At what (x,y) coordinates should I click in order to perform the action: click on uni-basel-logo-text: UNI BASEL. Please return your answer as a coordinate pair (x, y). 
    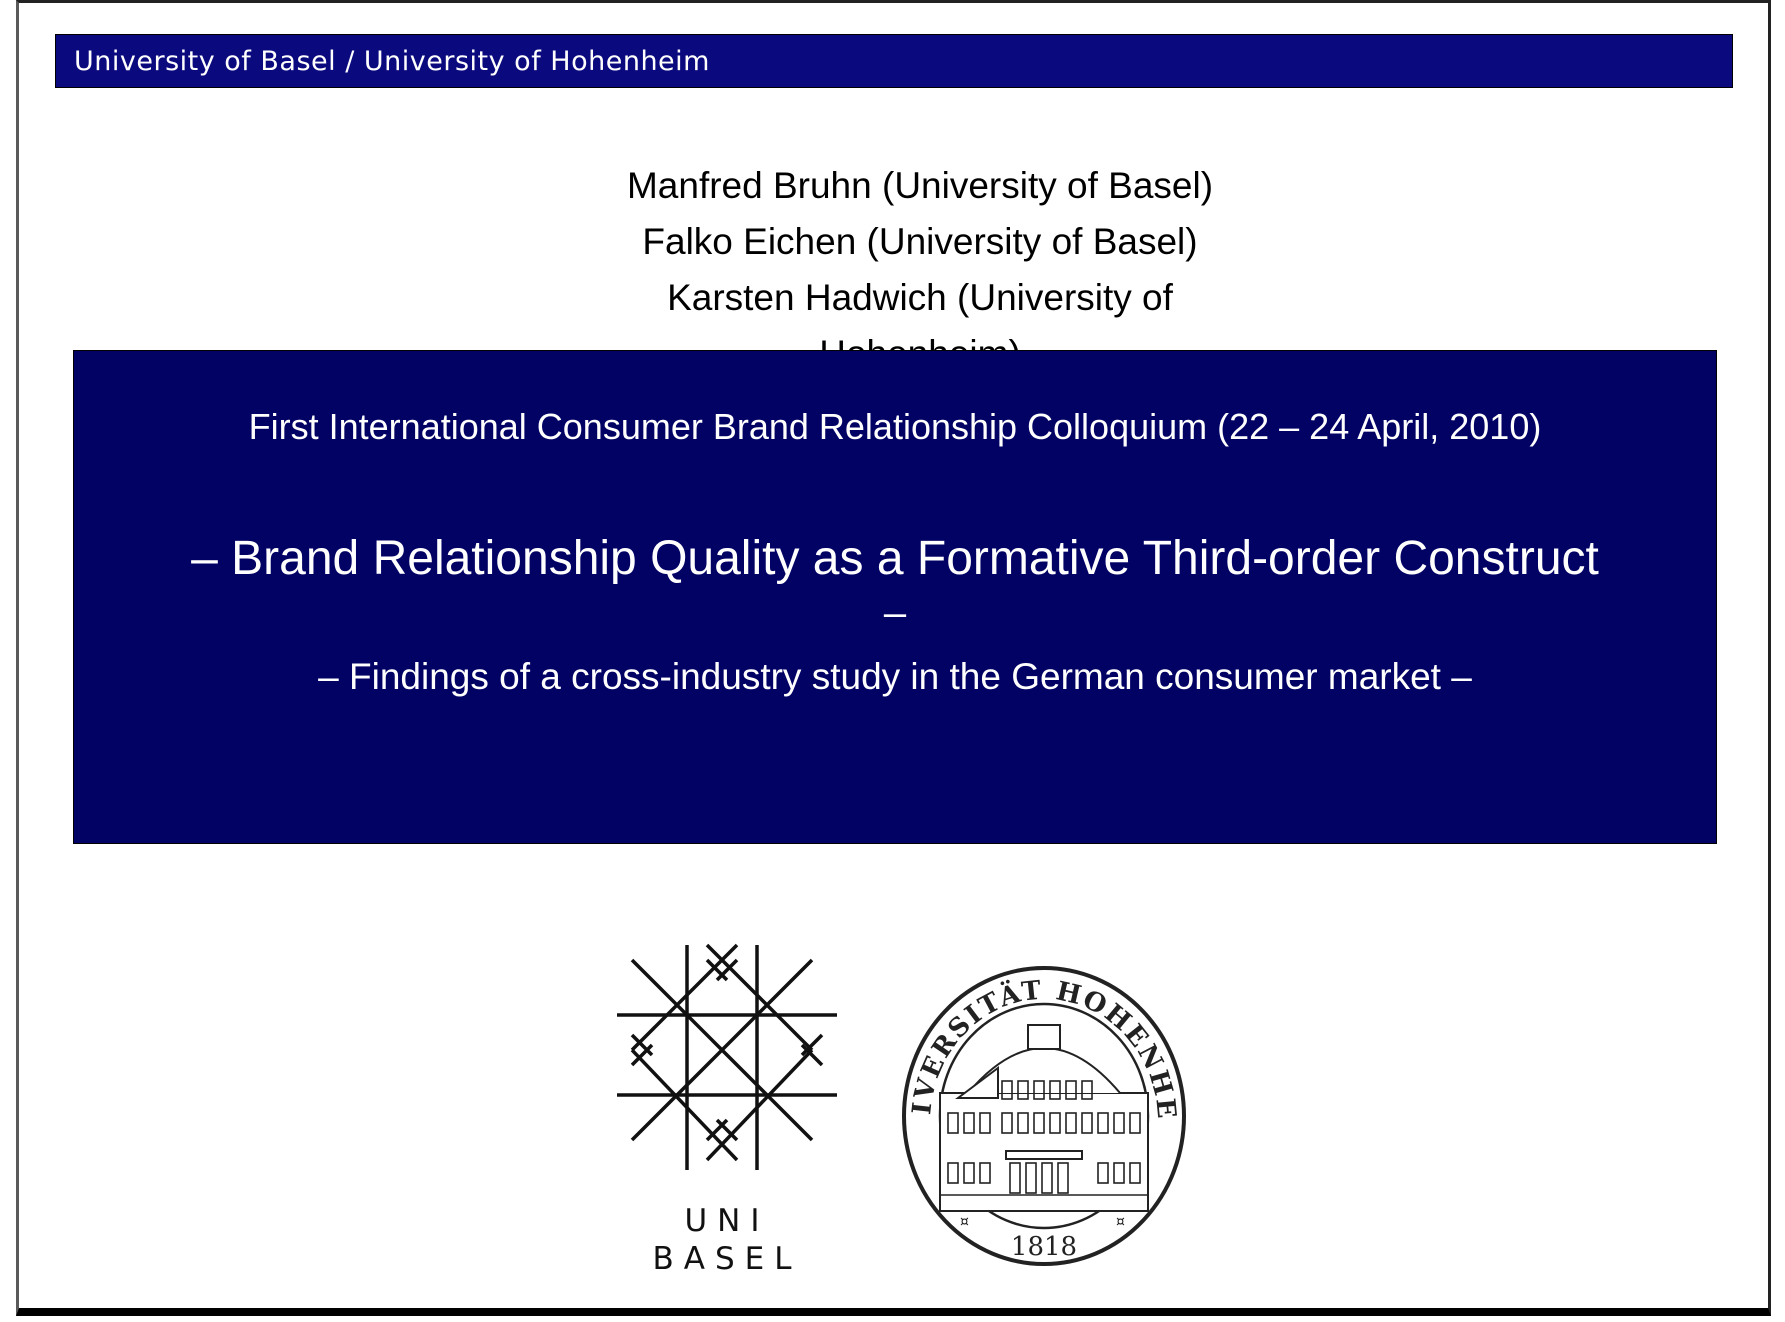
    Looking at the image, I should click on (727, 1240).